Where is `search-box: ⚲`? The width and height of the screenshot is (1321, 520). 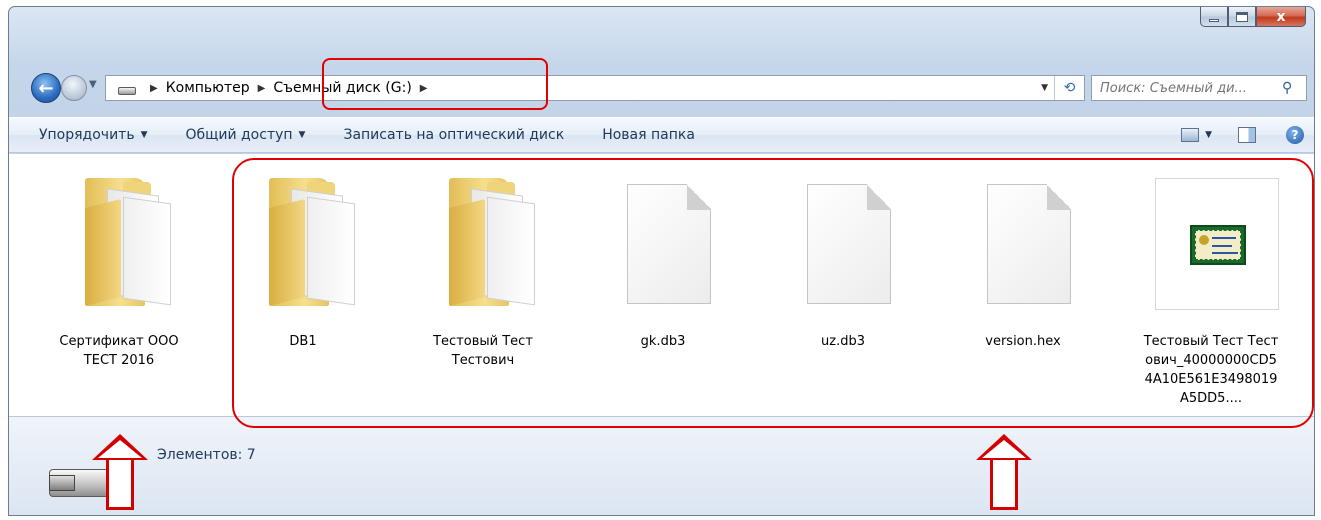
search-box: ⚲ is located at coordinates (1199, 88).